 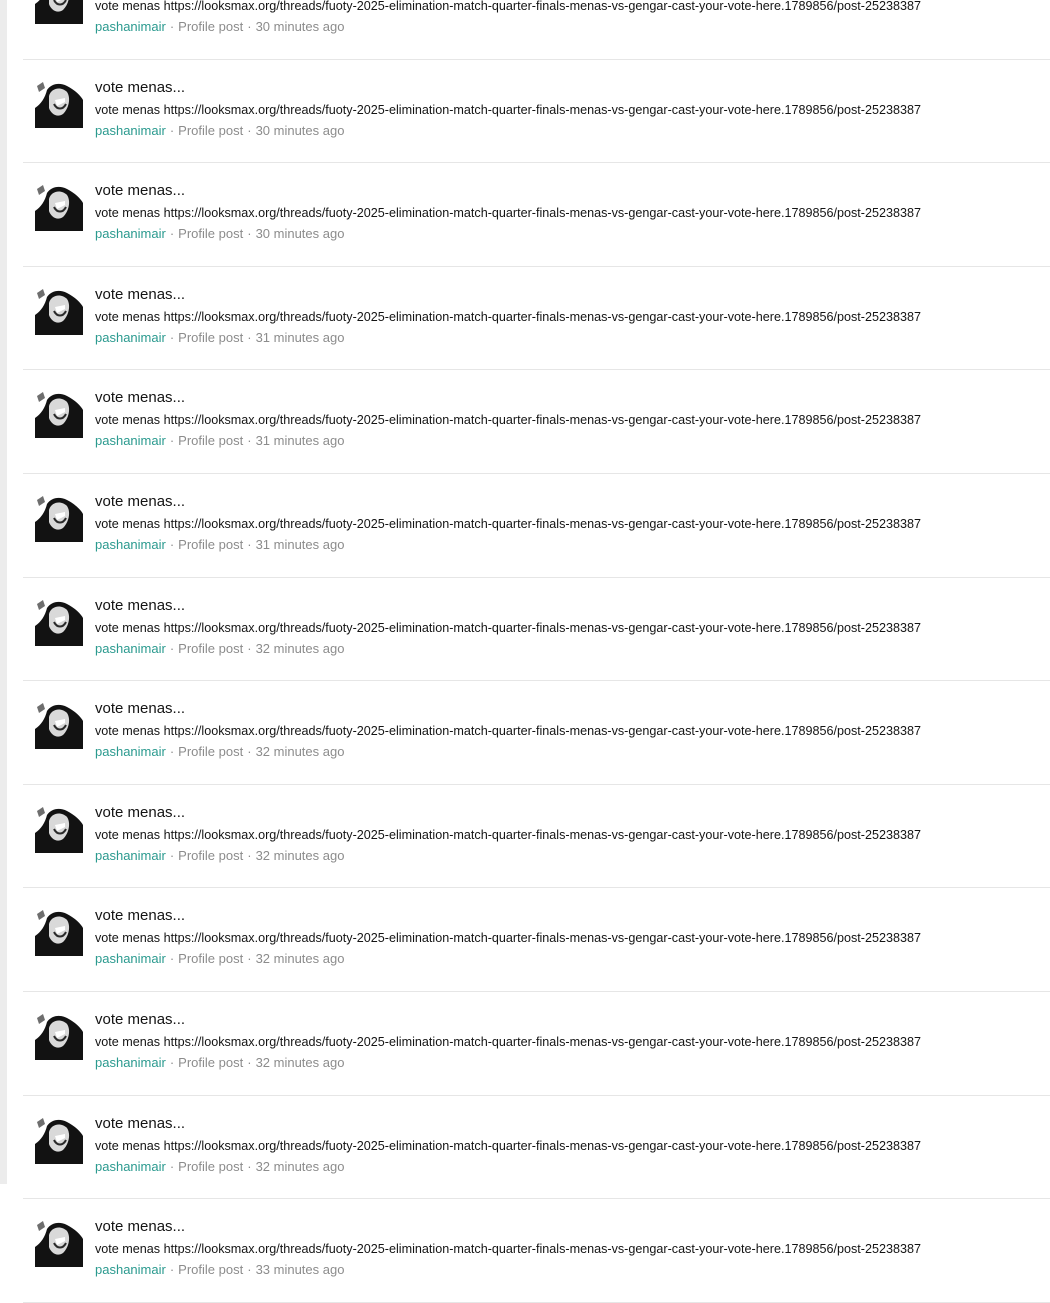 I want to click on post-time: 31 minutes ago, so click(x=300, y=441).